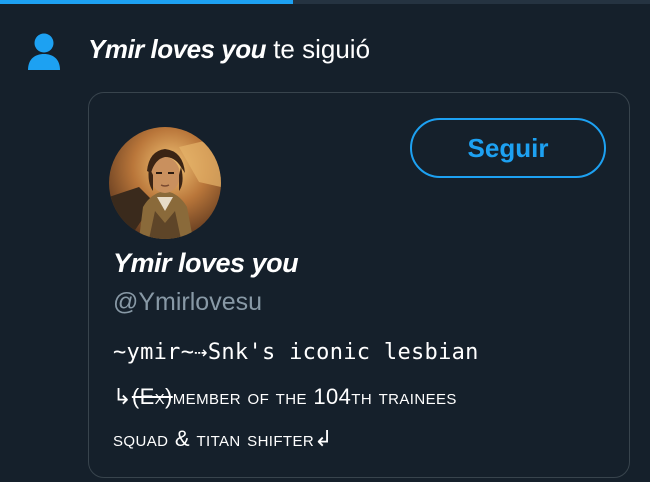 The image size is (650, 482). I want to click on bio-line: ↳(Ex)member of the 104th trainees, so click(285, 397).